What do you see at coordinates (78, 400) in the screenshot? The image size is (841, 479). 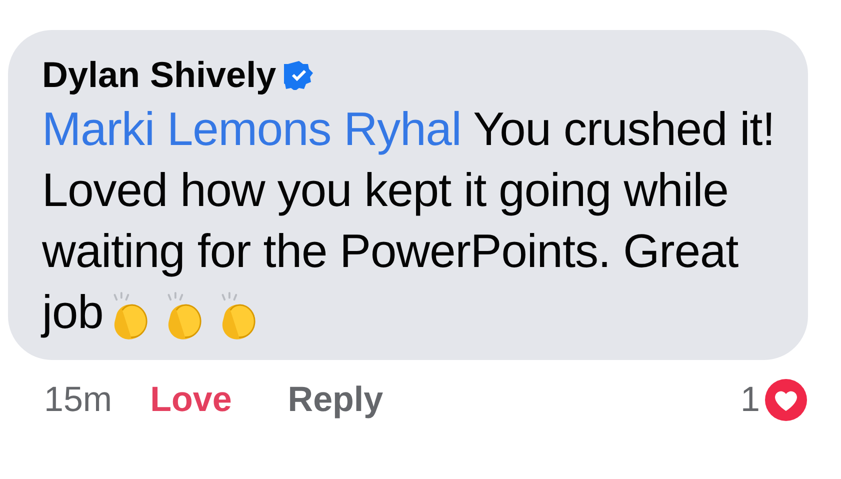 I see `timestamp: 15m` at bounding box center [78, 400].